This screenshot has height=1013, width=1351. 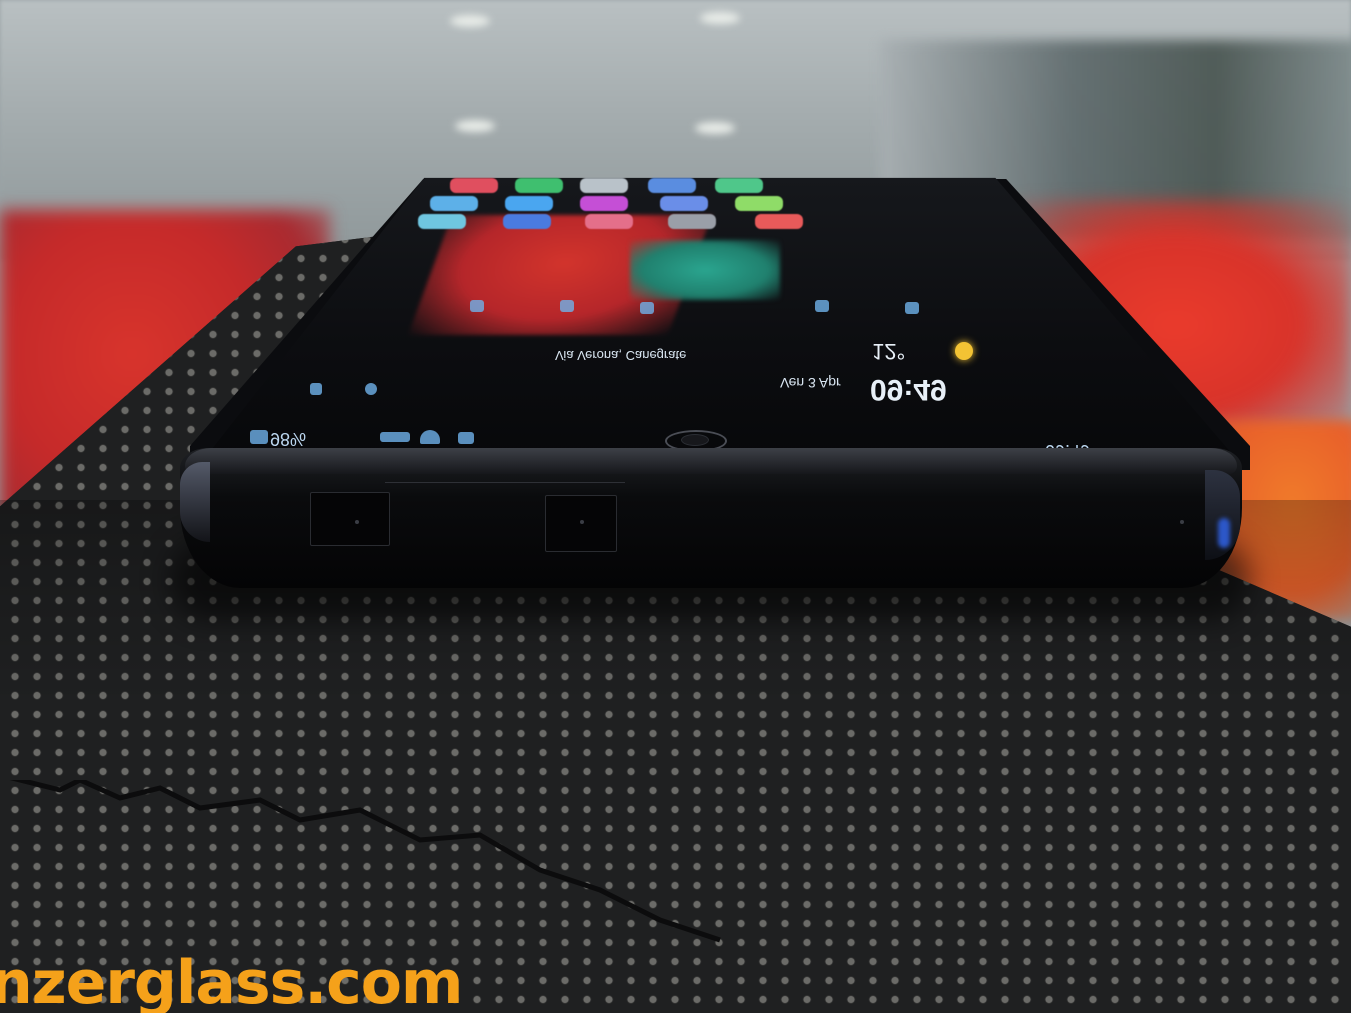 What do you see at coordinates (705, 270) in the screenshot?
I see `wallpaper-teal-shape` at bounding box center [705, 270].